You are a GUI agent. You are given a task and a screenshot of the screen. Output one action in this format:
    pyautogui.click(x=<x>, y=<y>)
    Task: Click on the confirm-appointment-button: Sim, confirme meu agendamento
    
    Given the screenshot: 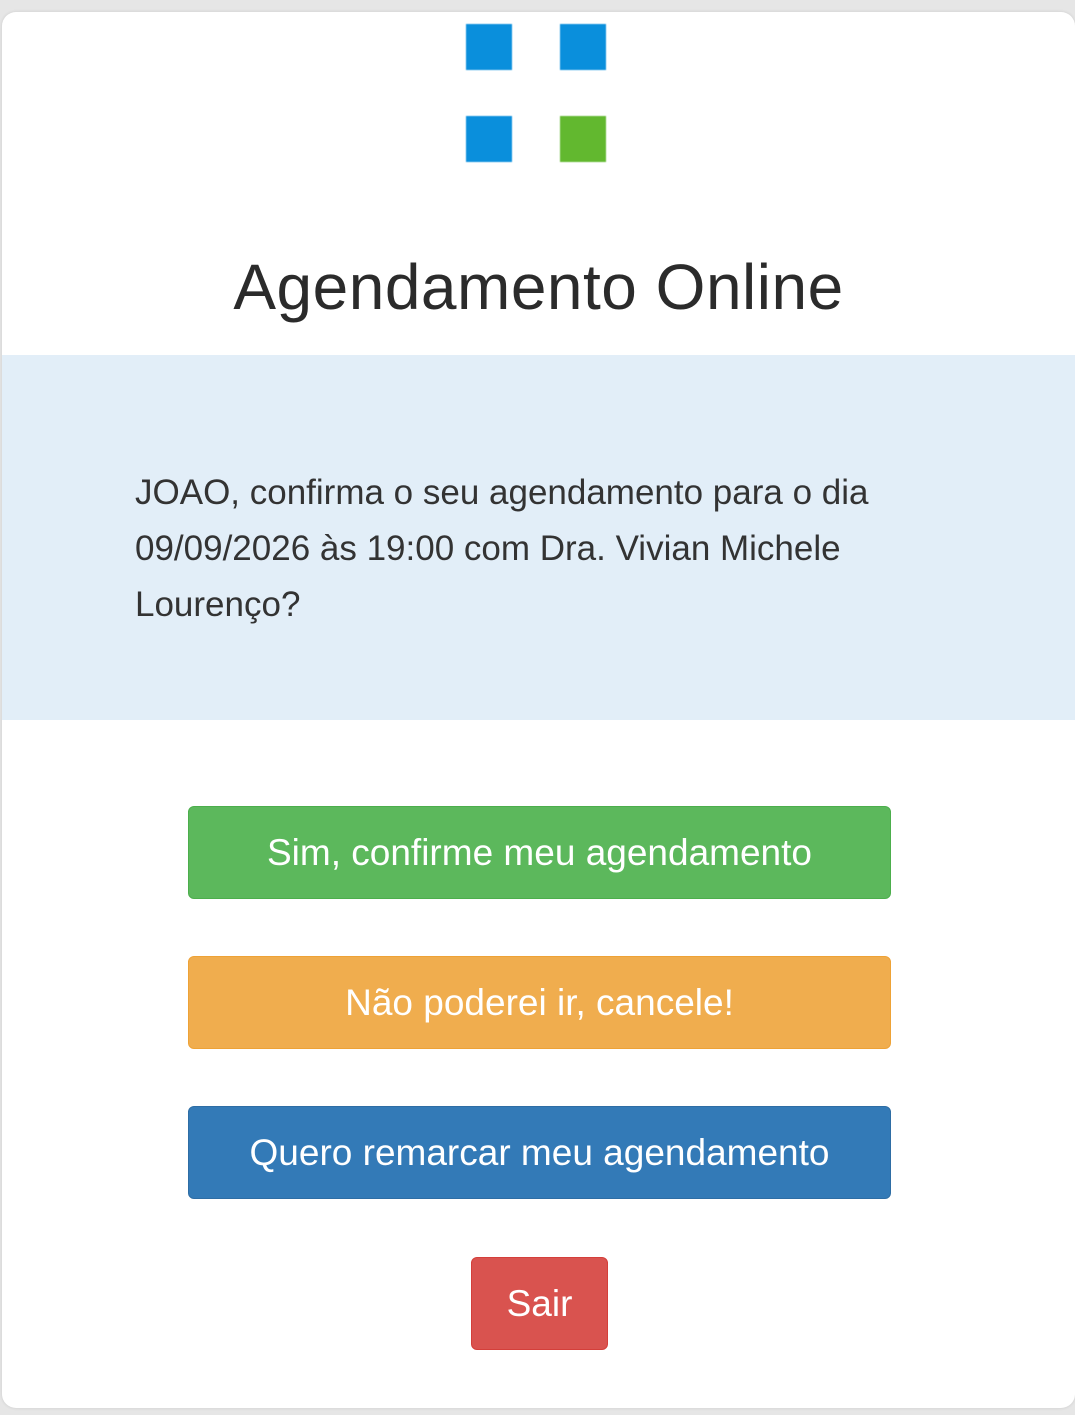 What is the action you would take?
    pyautogui.click(x=539, y=852)
    